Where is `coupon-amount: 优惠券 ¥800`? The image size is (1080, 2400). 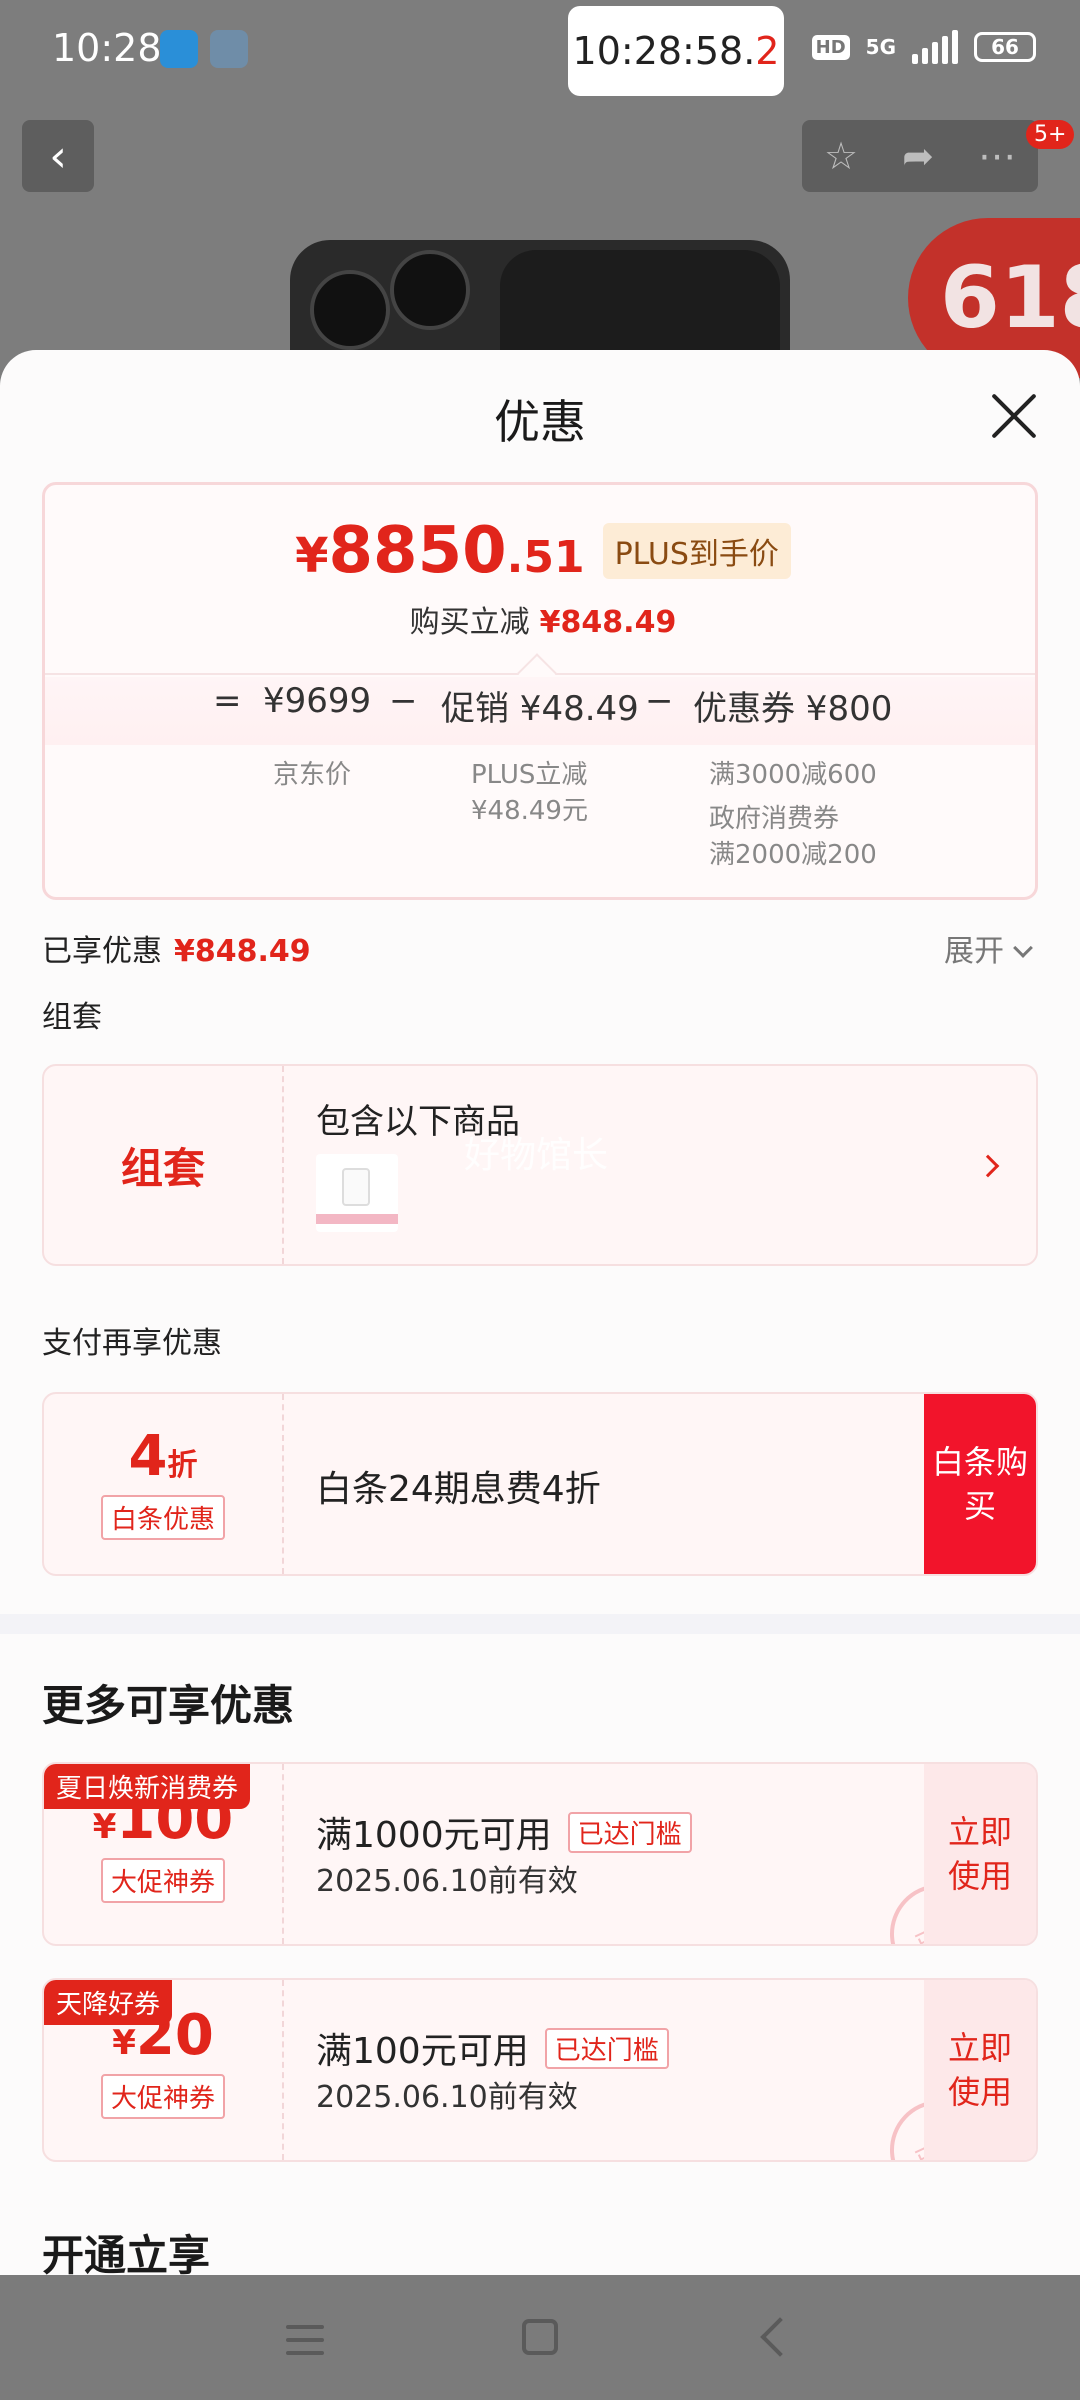 coupon-amount: 优惠券 ¥800 is located at coordinates (793, 709).